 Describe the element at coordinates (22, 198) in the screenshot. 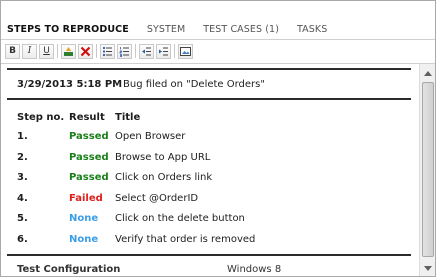

I see `step-number: 4.` at that location.